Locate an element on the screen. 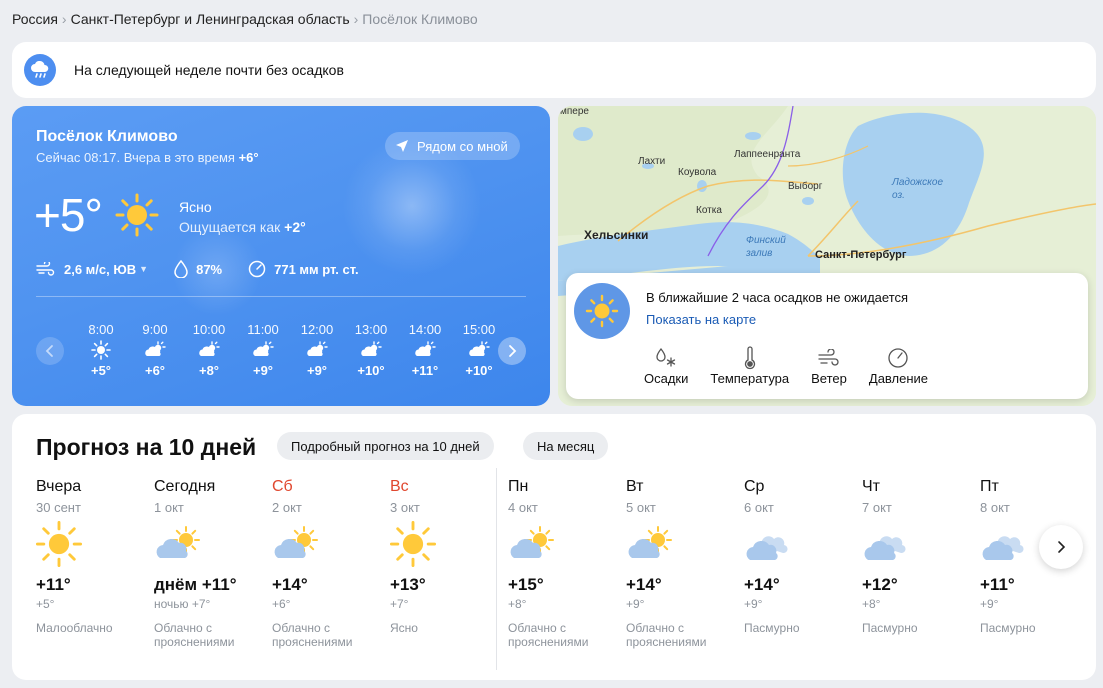 This screenshot has height=688, width=1103. hour-time: 10:00 is located at coordinates (209, 329).